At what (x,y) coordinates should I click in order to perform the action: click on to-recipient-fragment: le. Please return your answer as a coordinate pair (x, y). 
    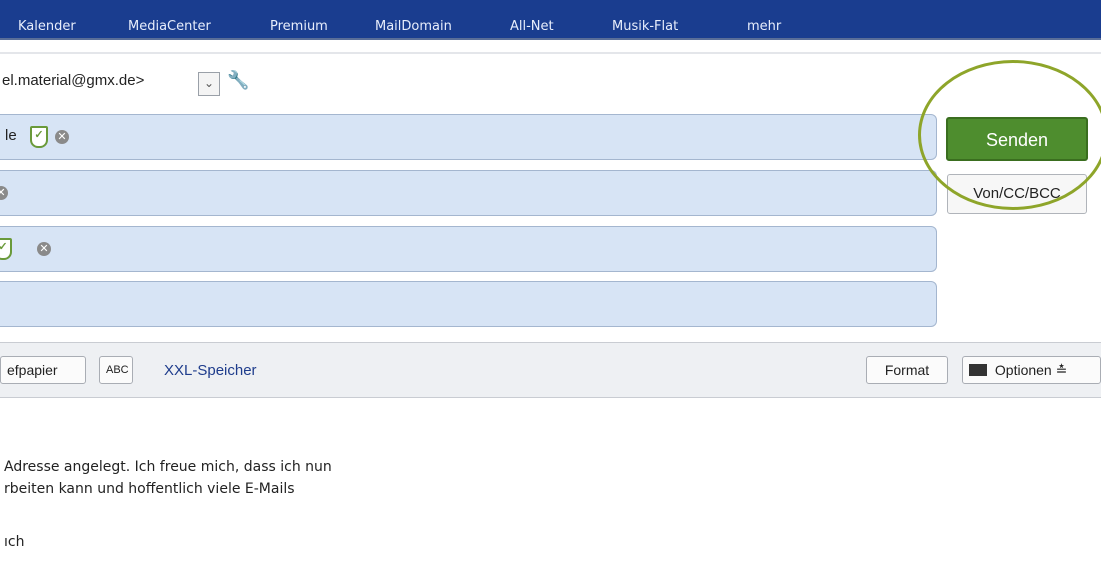
    Looking at the image, I should click on (11, 135).